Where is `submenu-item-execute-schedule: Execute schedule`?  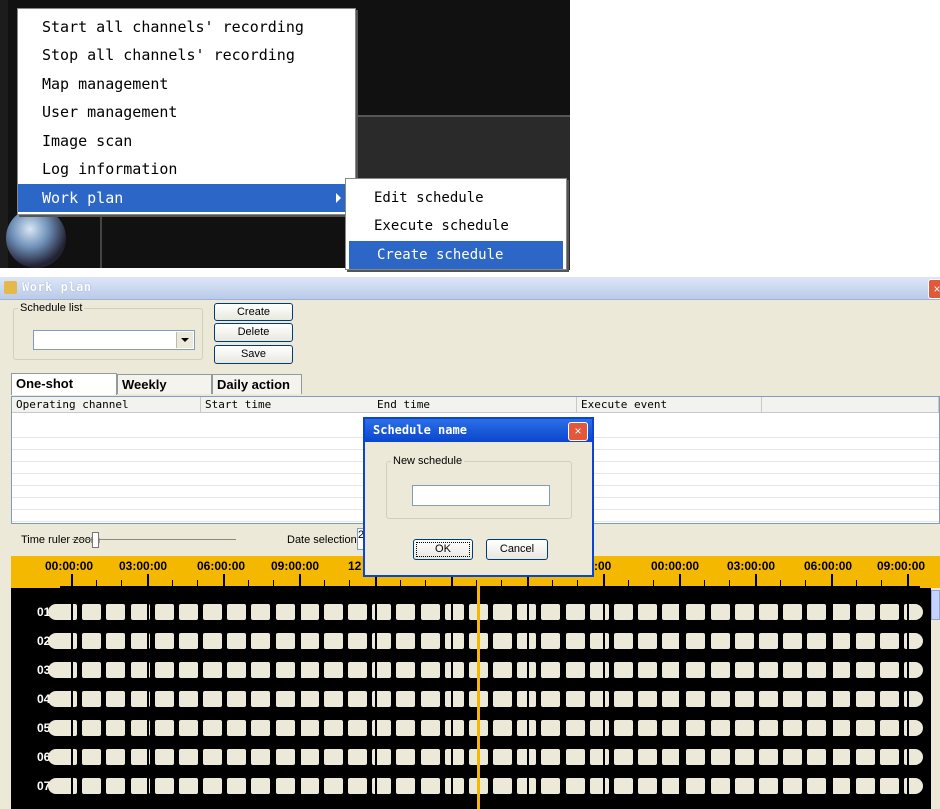 submenu-item-execute-schedule: Execute schedule is located at coordinates (456, 226).